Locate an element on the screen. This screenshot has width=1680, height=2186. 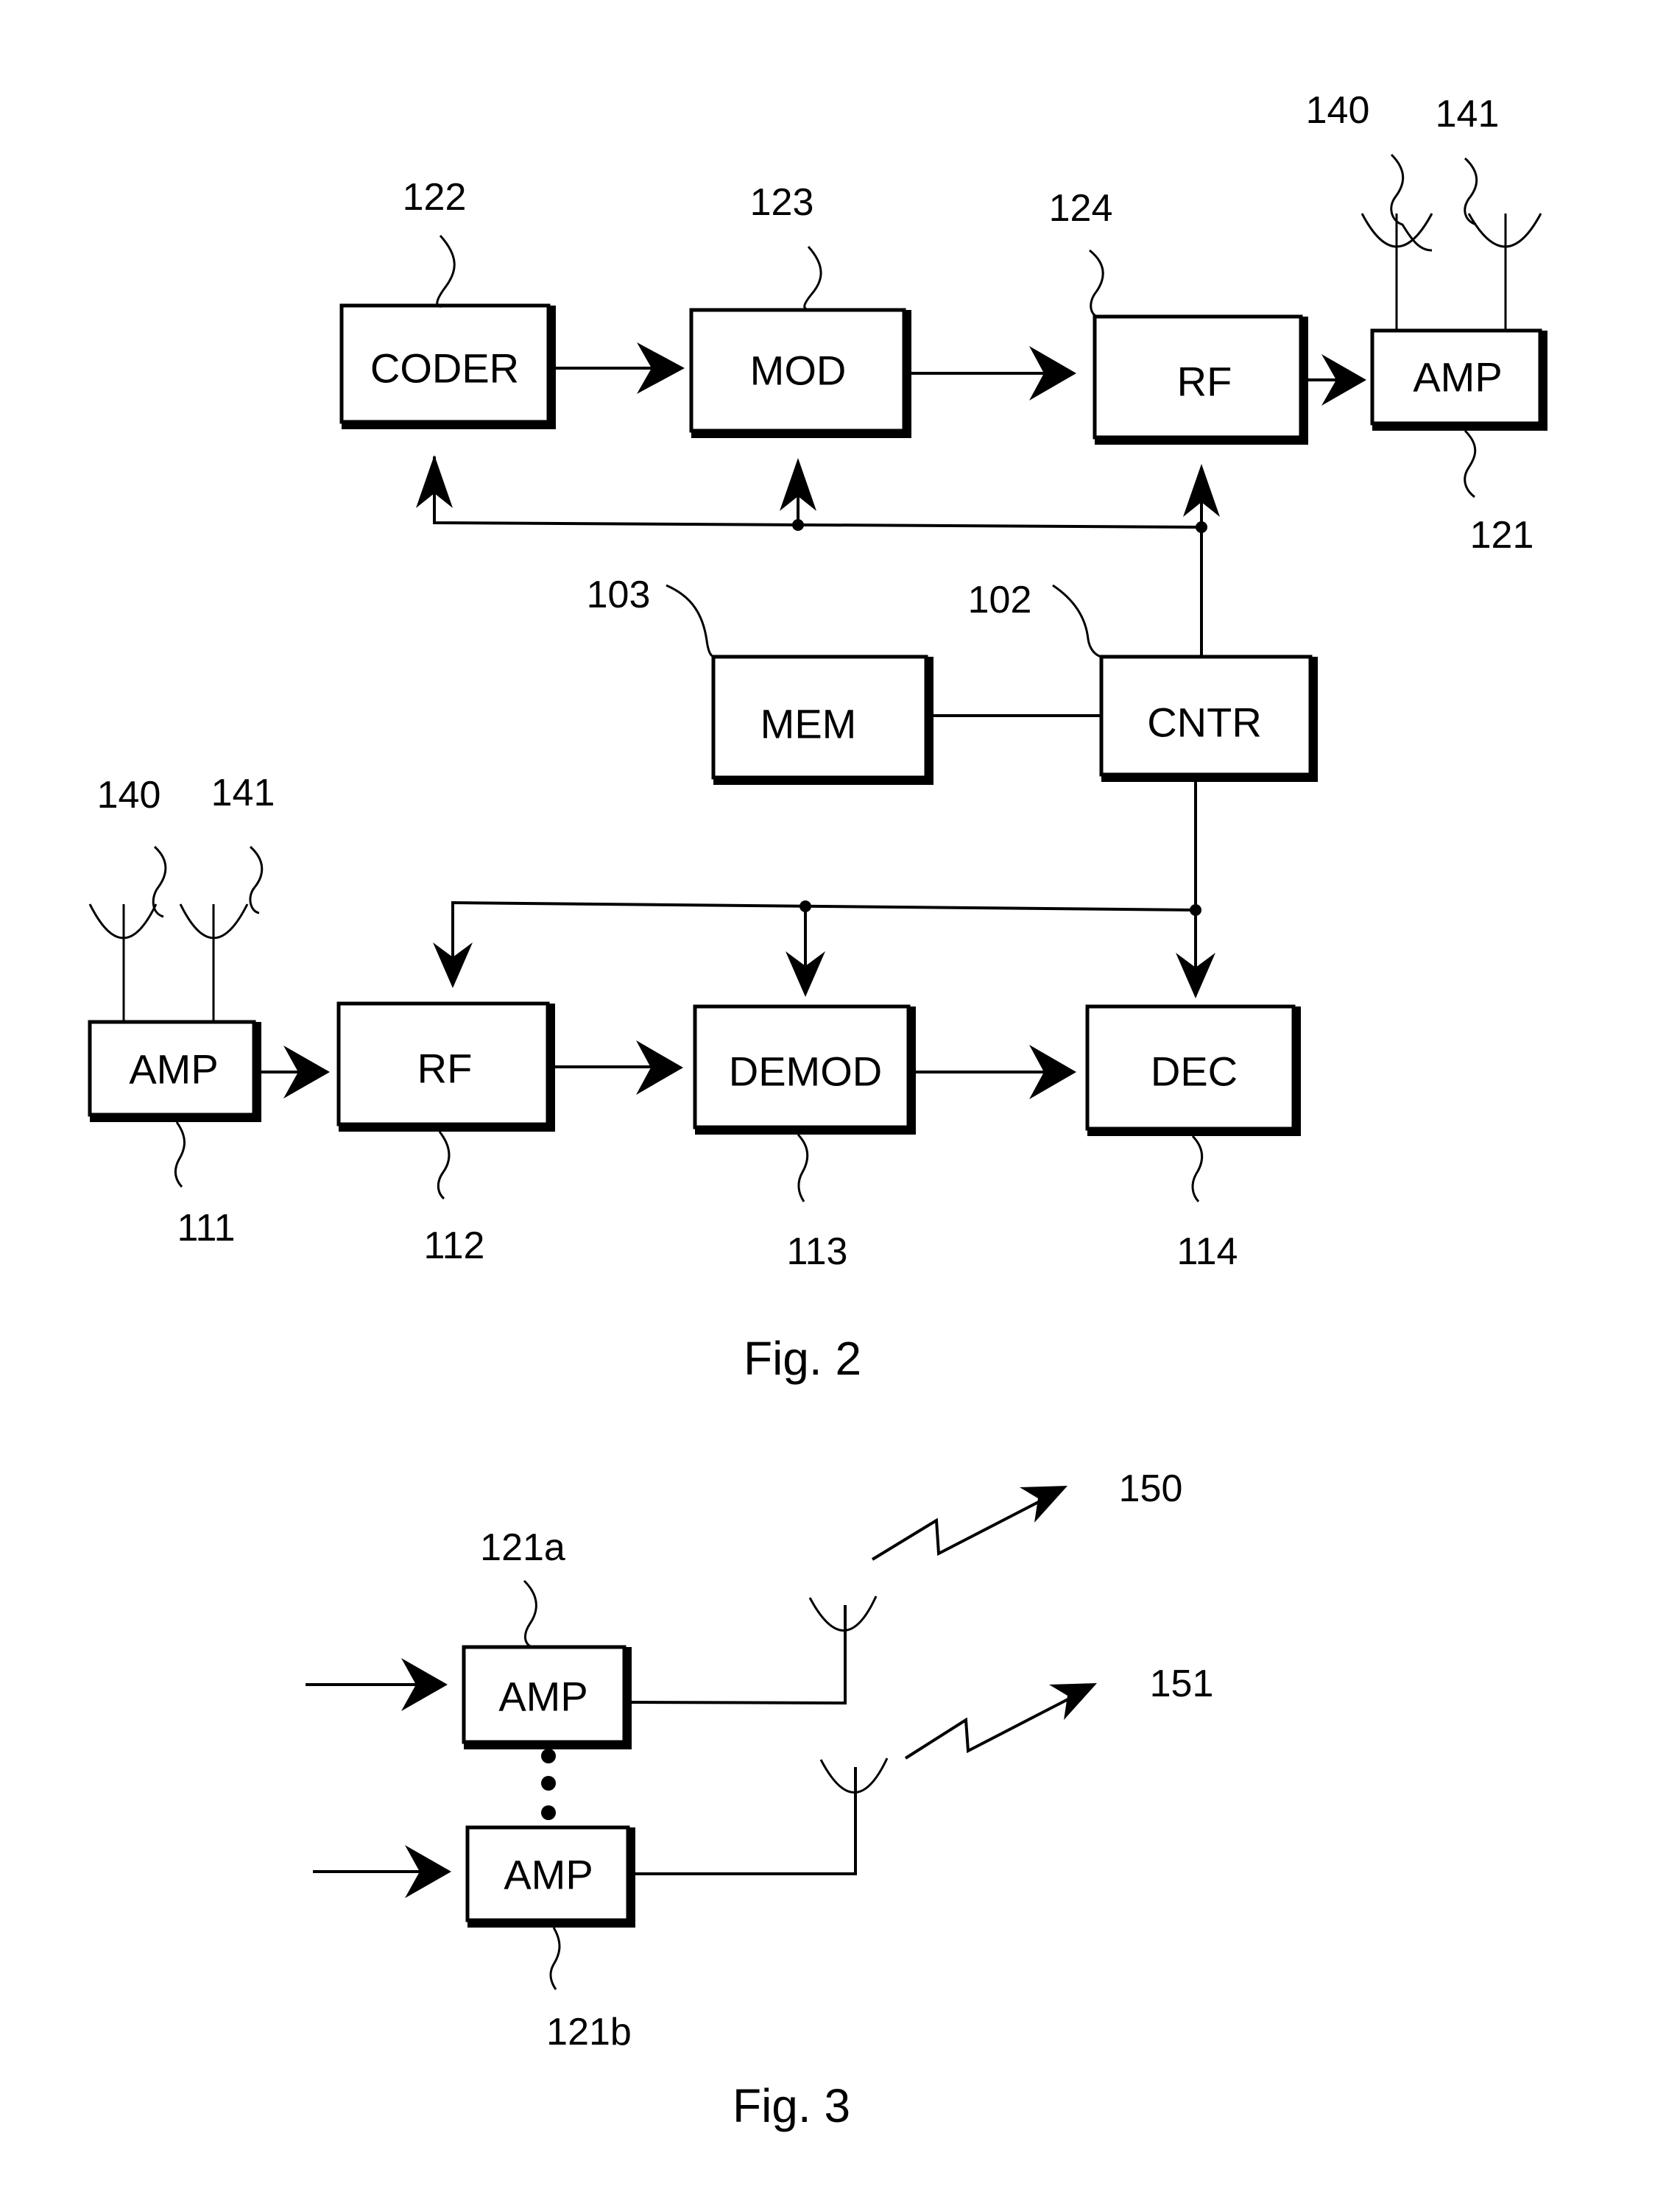
block-coder: CODER is located at coordinates (448, 366).